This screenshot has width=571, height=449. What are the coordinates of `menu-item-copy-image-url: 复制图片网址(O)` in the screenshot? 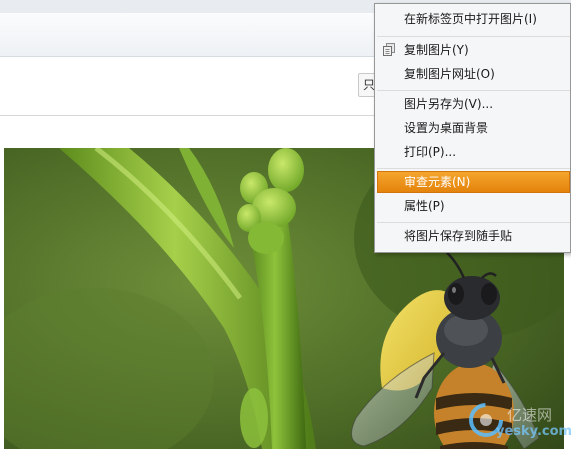 It's located at (473, 74).